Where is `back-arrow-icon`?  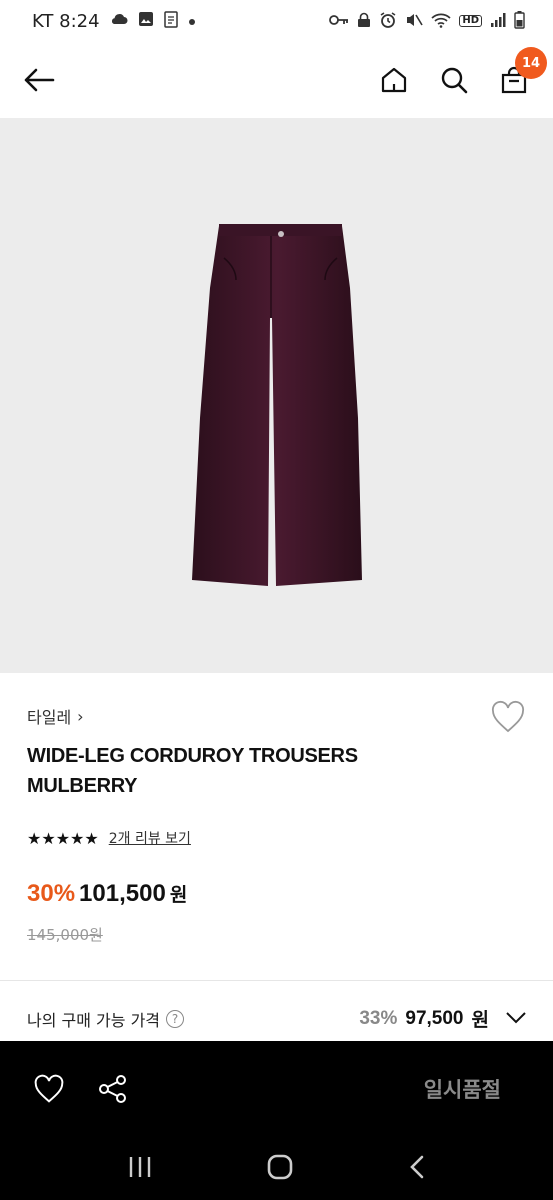 back-arrow-icon is located at coordinates (39, 80).